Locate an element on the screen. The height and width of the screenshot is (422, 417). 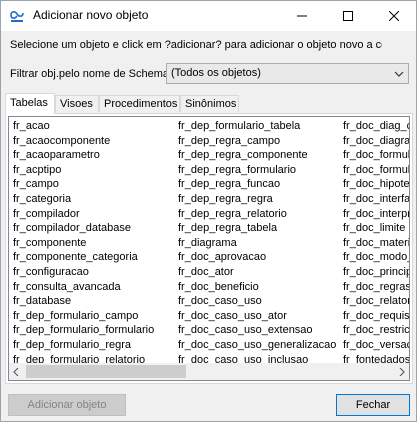
list-item: fr_doc_versac is located at coordinates (376, 345).